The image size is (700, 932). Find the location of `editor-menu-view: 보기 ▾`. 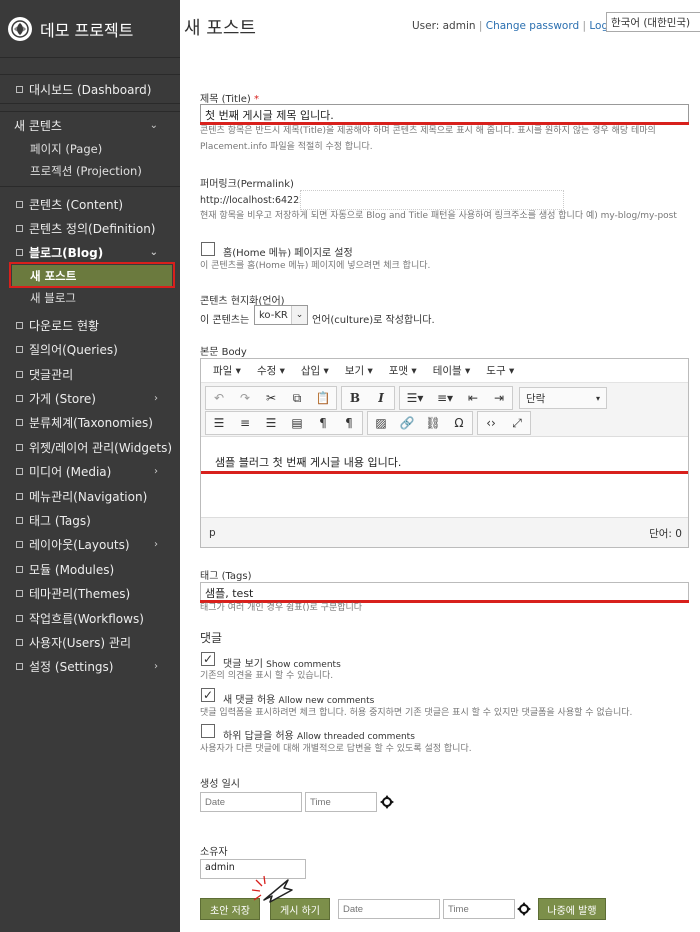

editor-menu-view: 보기 ▾ is located at coordinates (359, 370).